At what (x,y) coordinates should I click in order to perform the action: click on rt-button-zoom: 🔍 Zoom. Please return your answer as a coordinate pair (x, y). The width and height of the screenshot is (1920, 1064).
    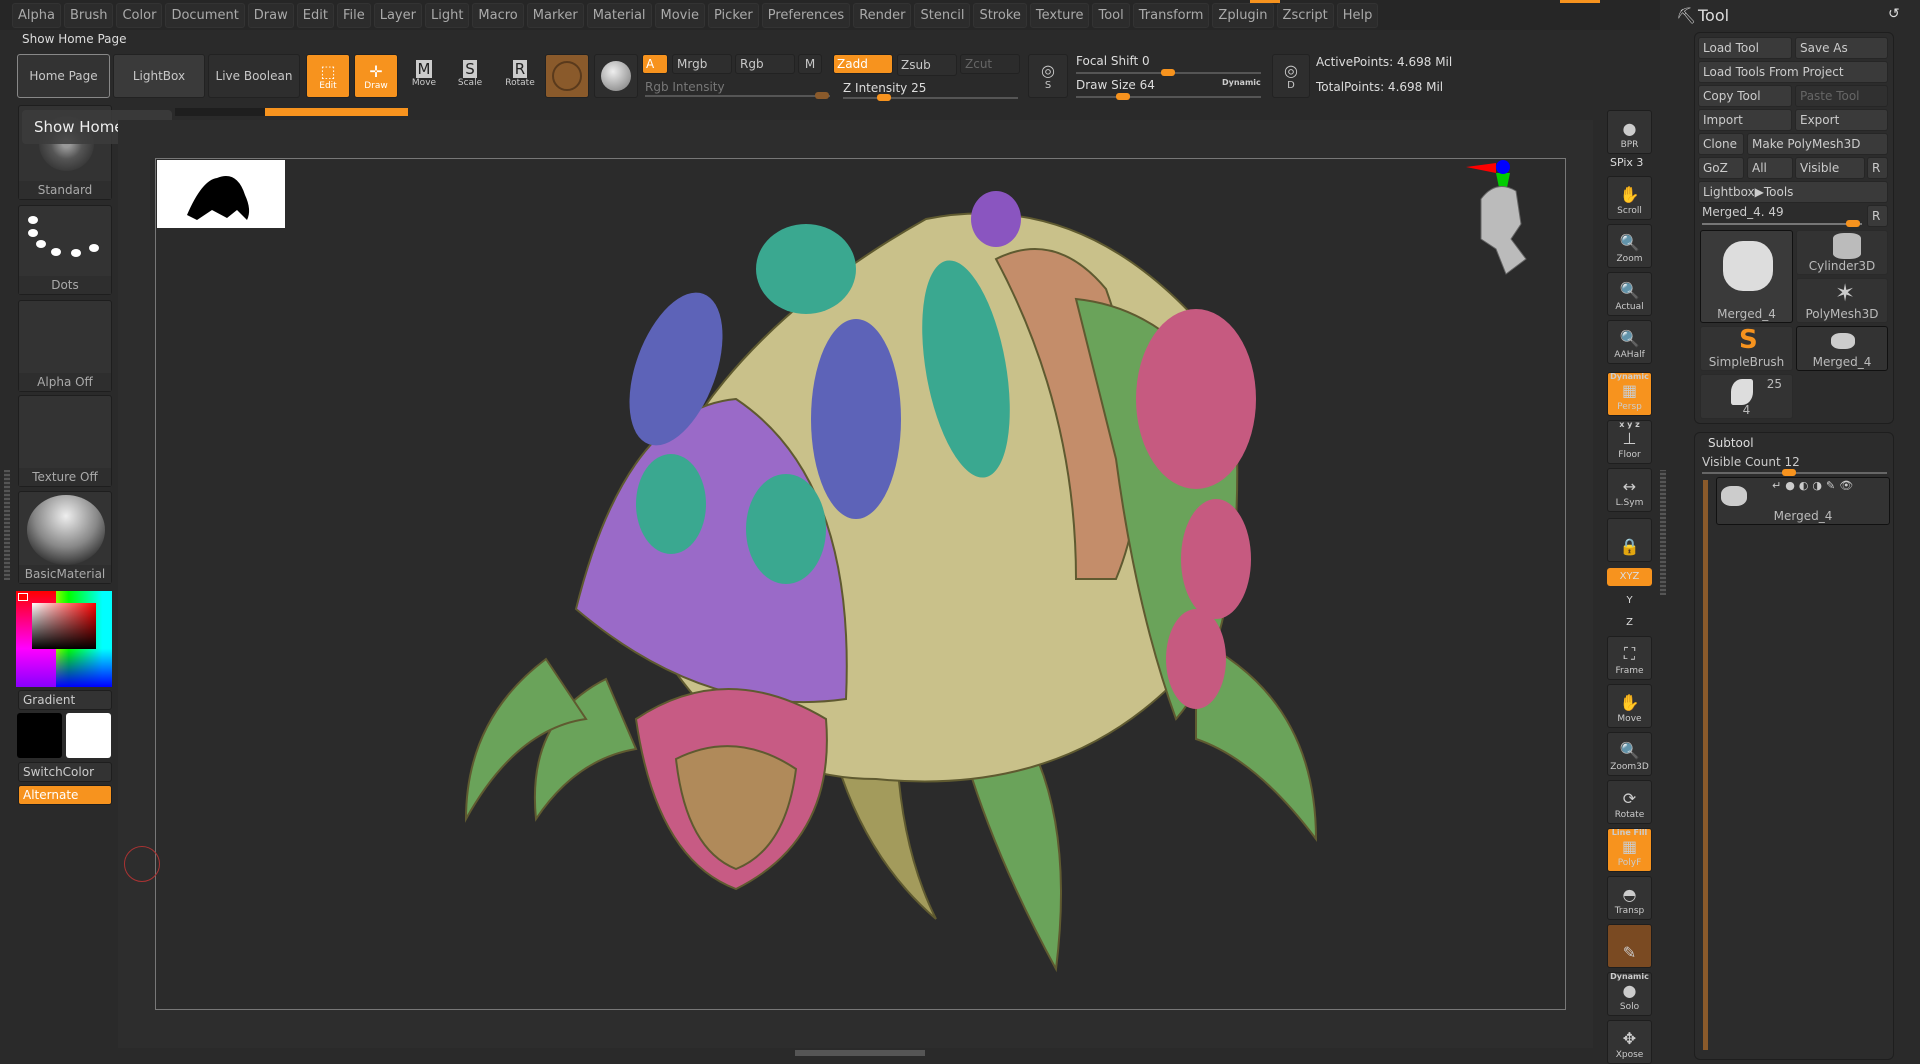
    Looking at the image, I should click on (1629, 246).